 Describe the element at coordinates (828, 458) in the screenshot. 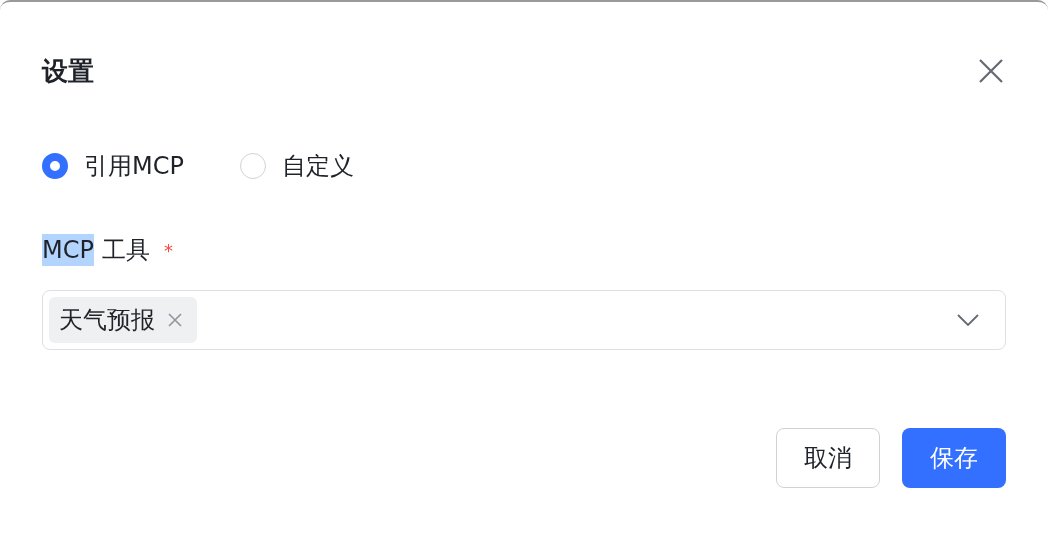

I see `cancel-button: 取消` at that location.